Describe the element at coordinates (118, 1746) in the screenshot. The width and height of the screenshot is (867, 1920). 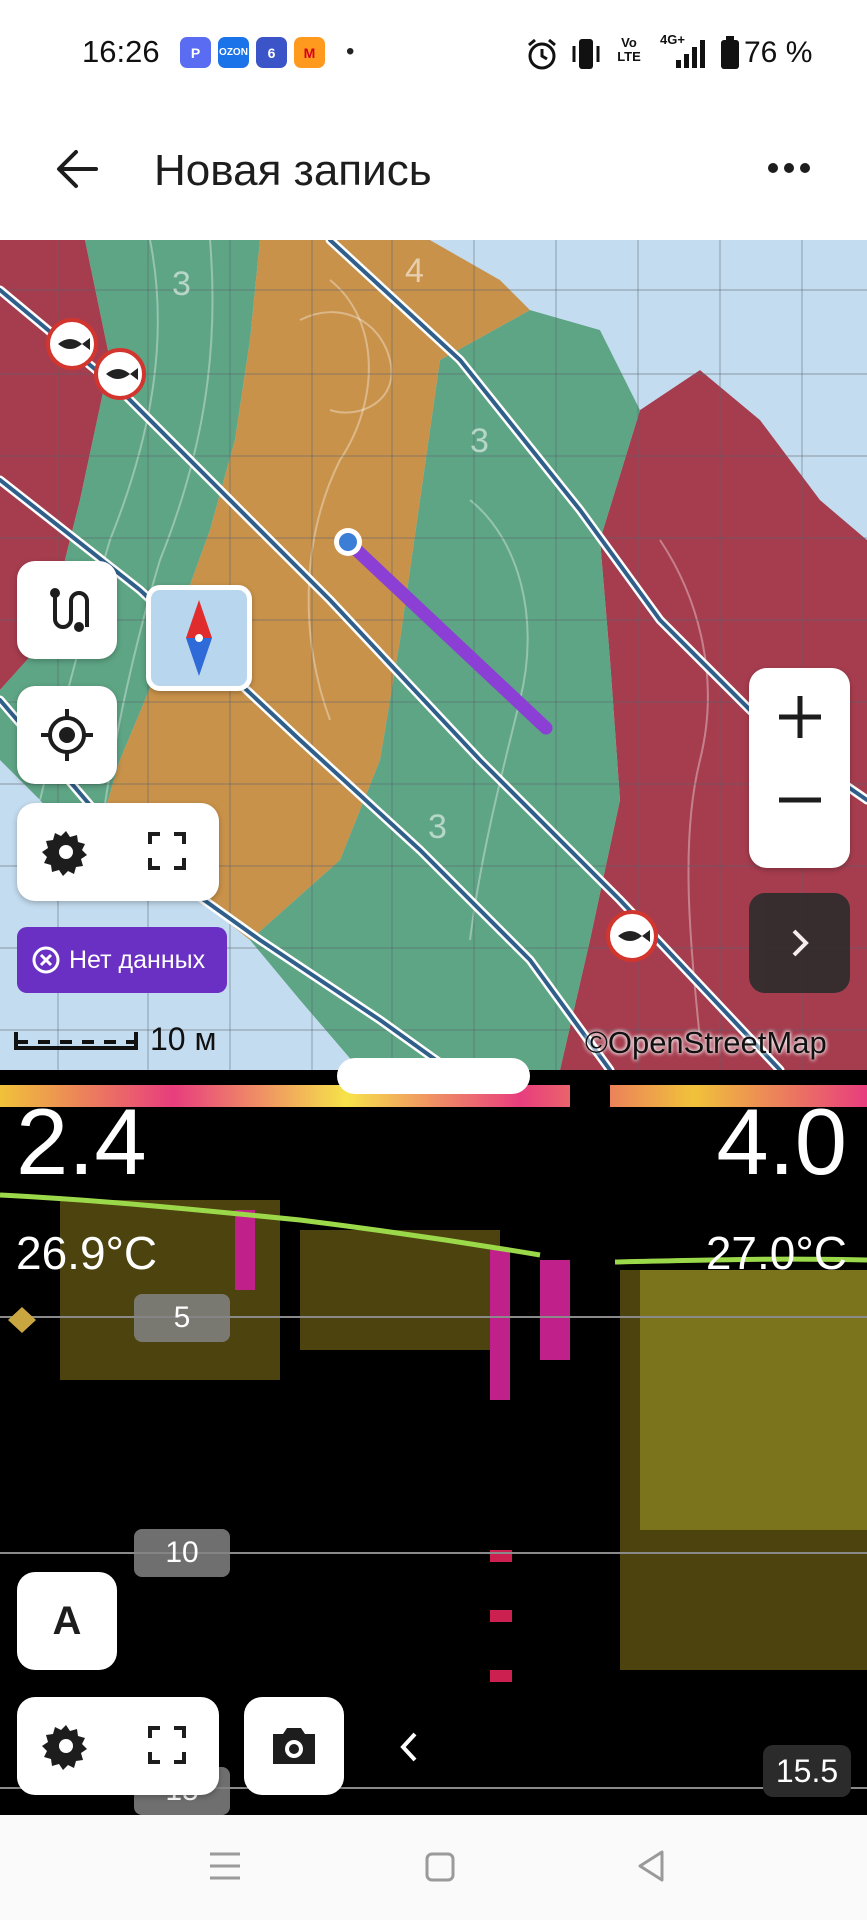
I see `sonar-settings-group` at that location.